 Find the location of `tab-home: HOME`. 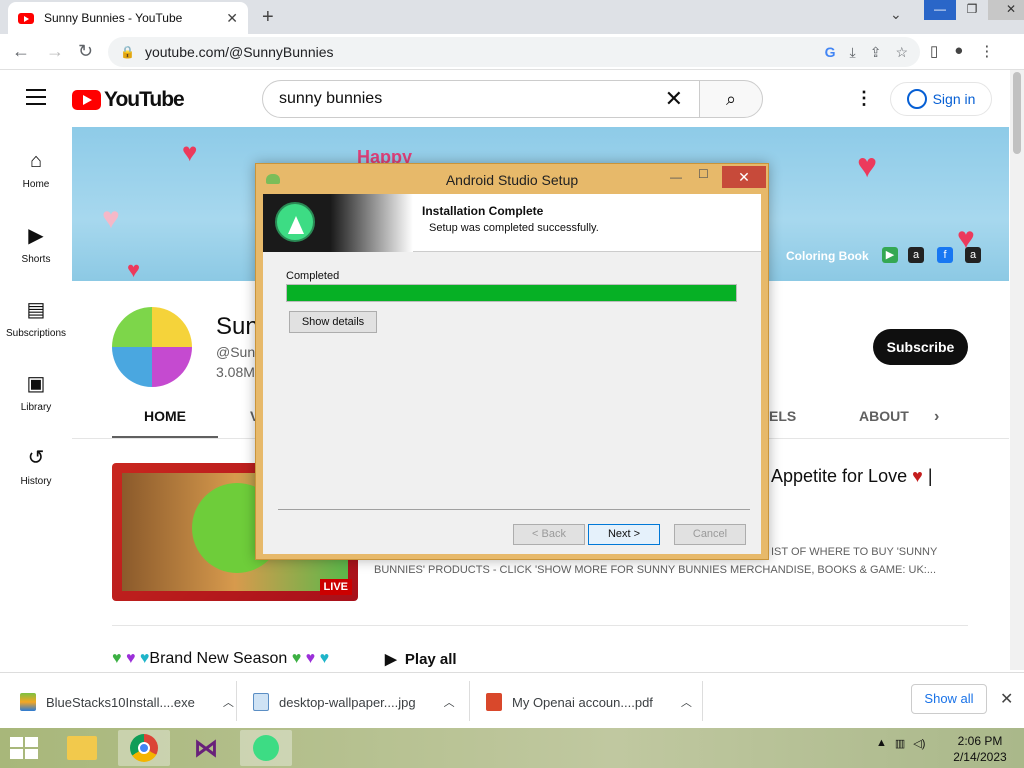

tab-home: HOME is located at coordinates (165, 416).